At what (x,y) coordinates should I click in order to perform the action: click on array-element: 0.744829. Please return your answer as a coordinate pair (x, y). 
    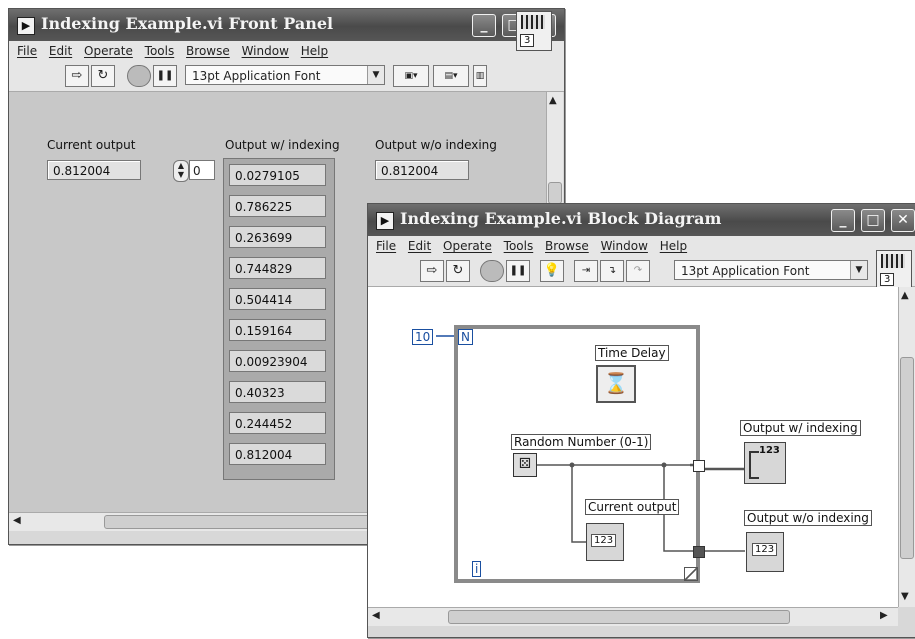
    Looking at the image, I should click on (277, 268).